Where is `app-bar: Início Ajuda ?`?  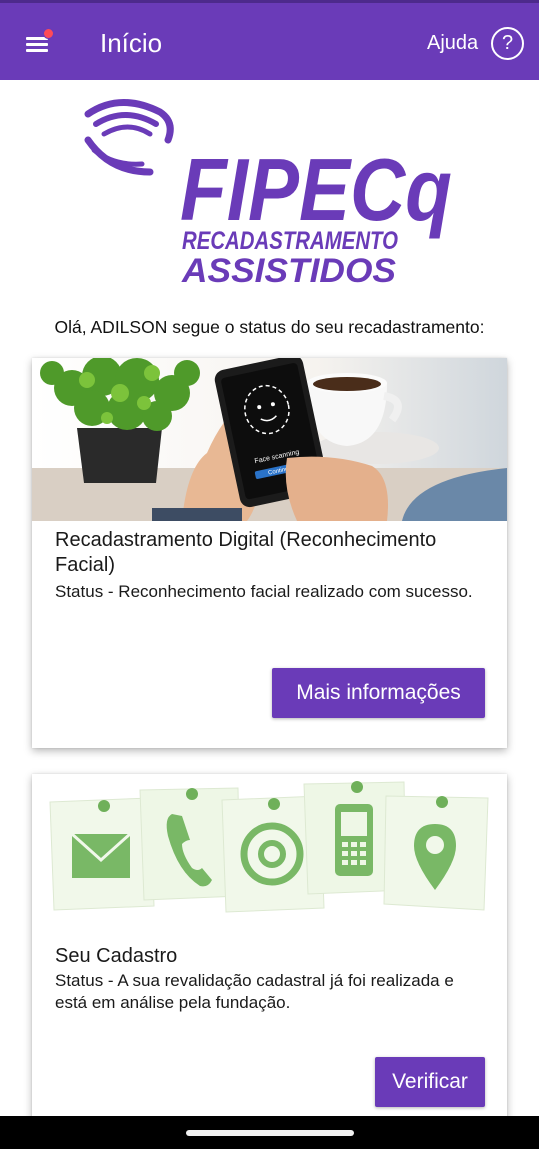 app-bar: Início Ajuda ? is located at coordinates (269, 40).